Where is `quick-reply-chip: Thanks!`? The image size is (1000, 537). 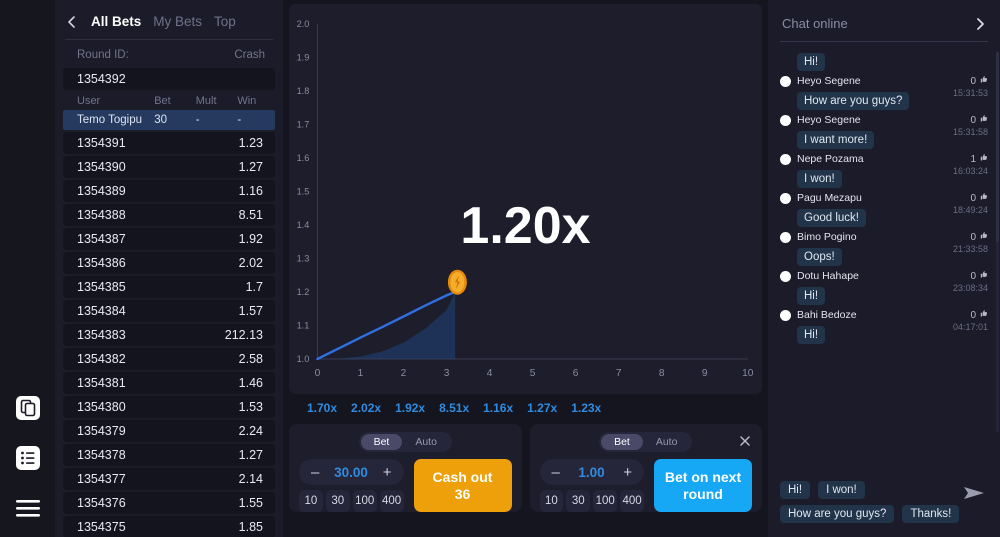
quick-reply-chip: Thanks! is located at coordinates (931, 514).